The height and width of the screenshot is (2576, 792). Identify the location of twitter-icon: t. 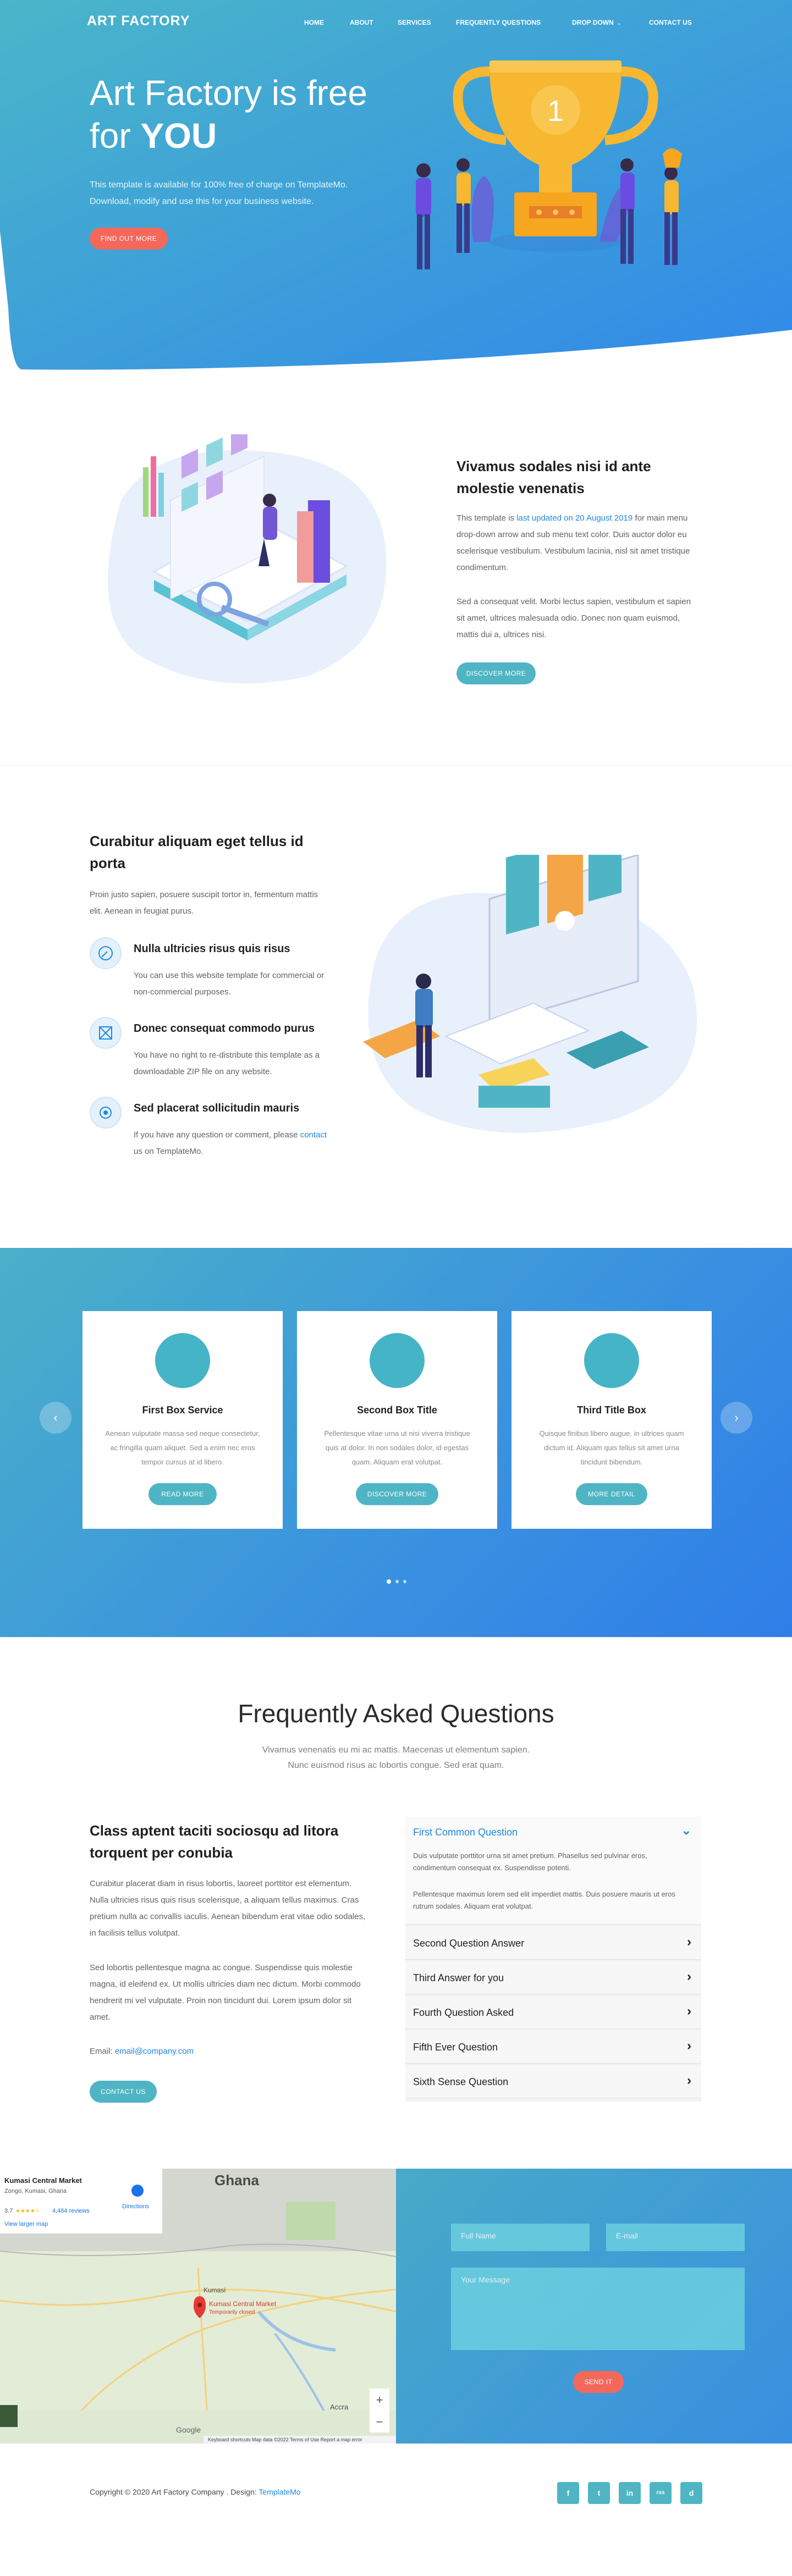
(599, 2493).